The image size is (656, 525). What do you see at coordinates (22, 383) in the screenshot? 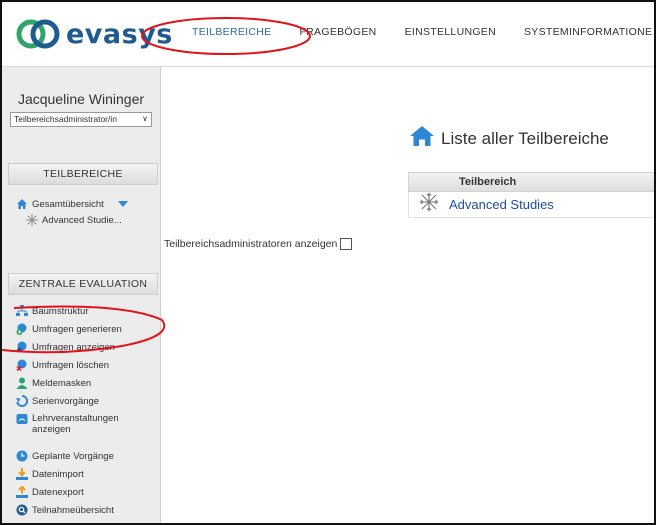
I see `report-mask-icon` at bounding box center [22, 383].